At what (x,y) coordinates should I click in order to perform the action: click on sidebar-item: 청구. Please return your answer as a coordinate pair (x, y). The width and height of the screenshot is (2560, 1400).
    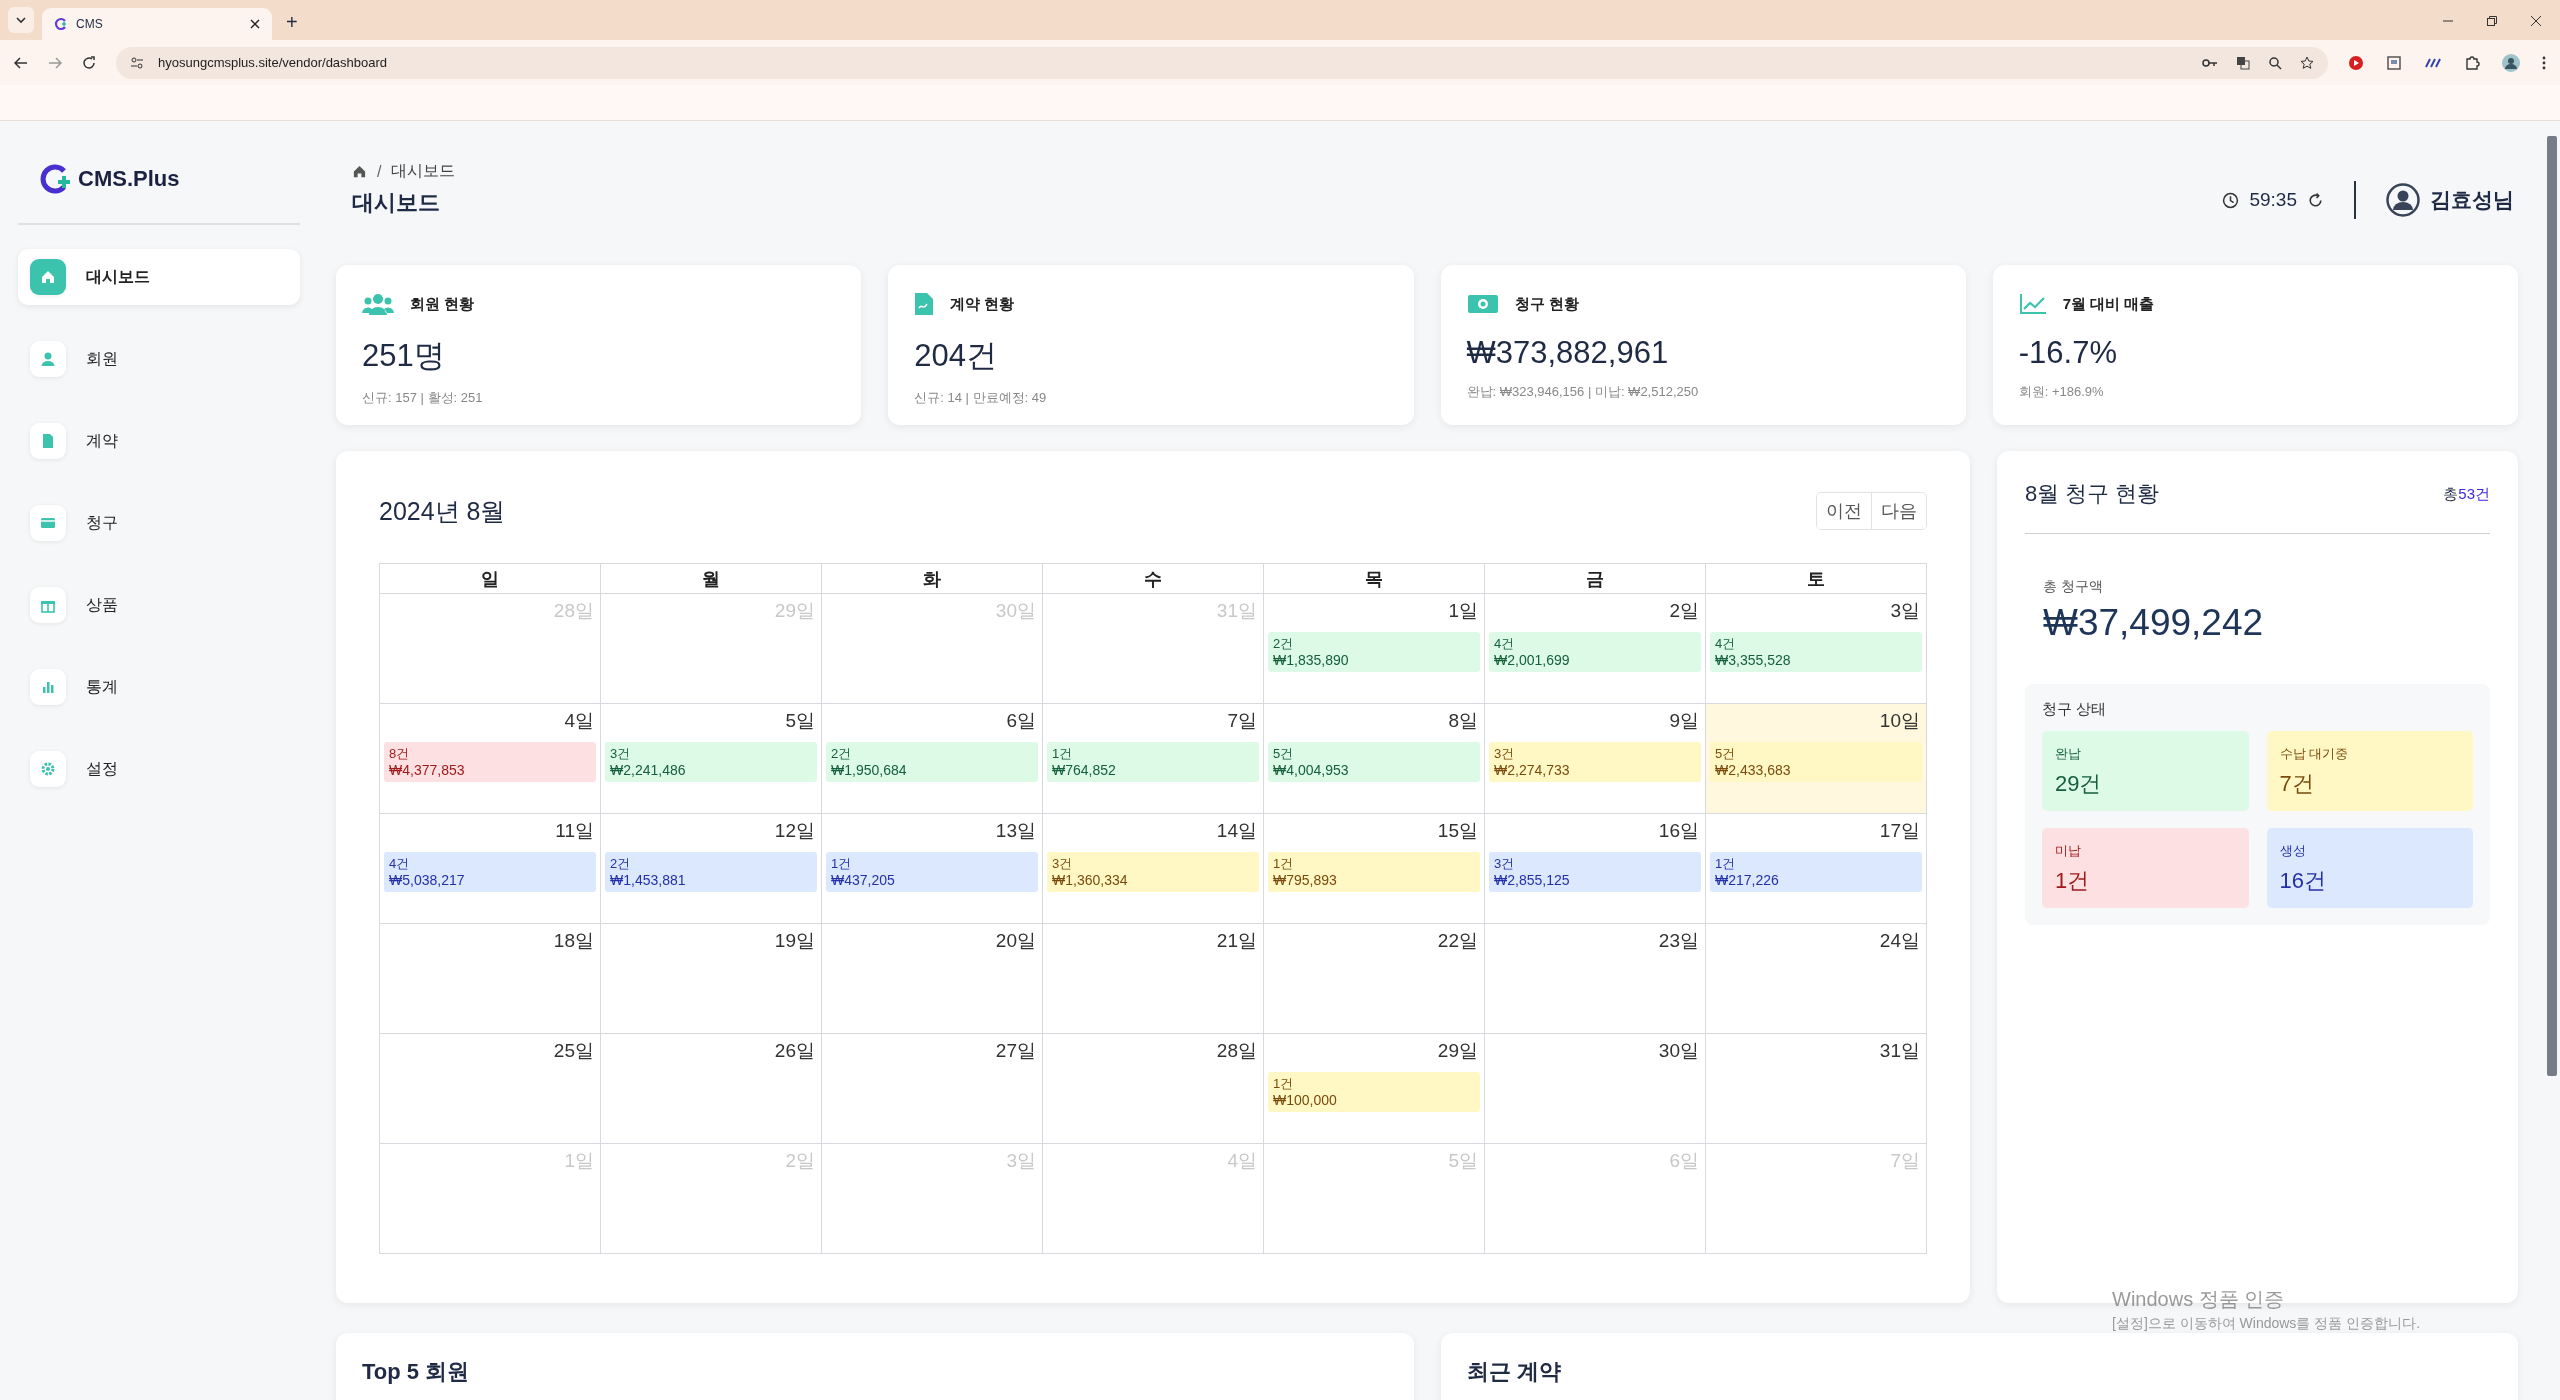
    Looking at the image, I should click on (159, 523).